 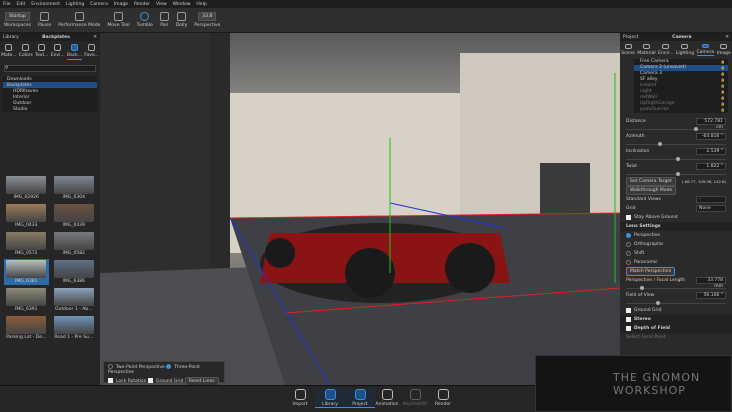 What do you see at coordinates (628, 328) in the screenshot?
I see `depth-of-field-checkbox` at bounding box center [628, 328].